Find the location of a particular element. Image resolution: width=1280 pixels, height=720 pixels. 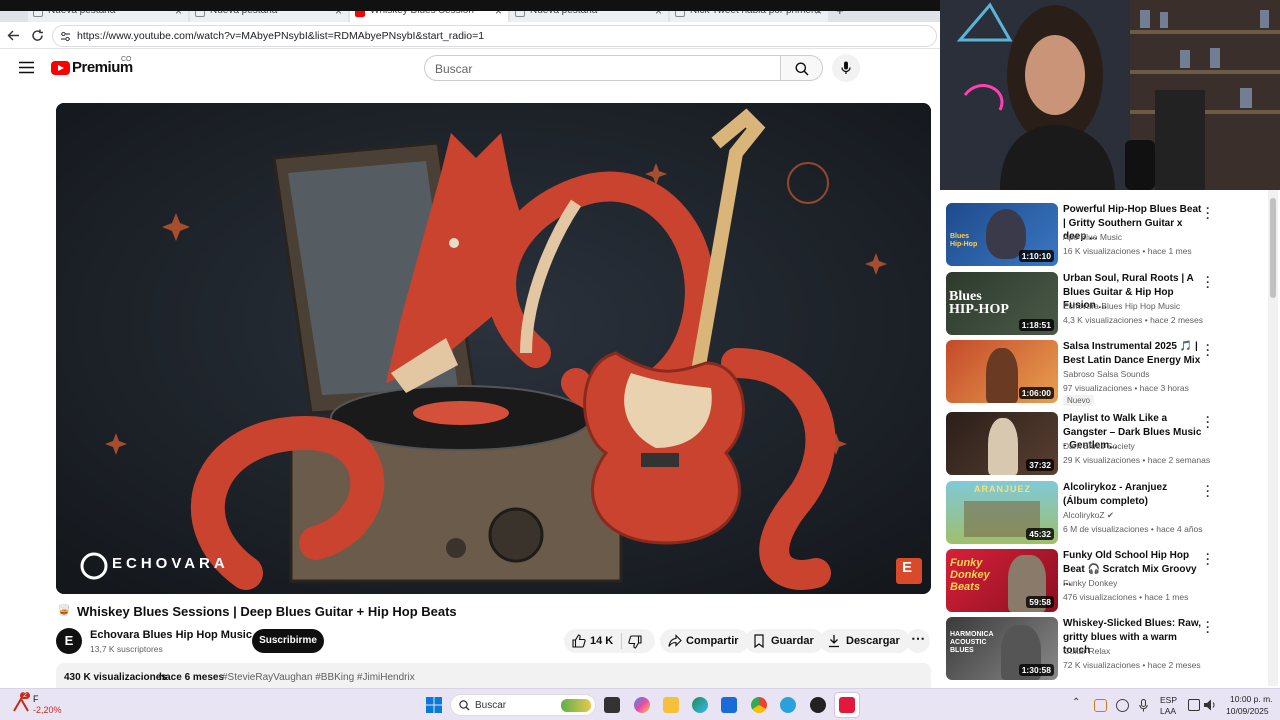

recommendation-stats: 97 visualizaciones • hace 3 horas is located at coordinates (1126, 388).